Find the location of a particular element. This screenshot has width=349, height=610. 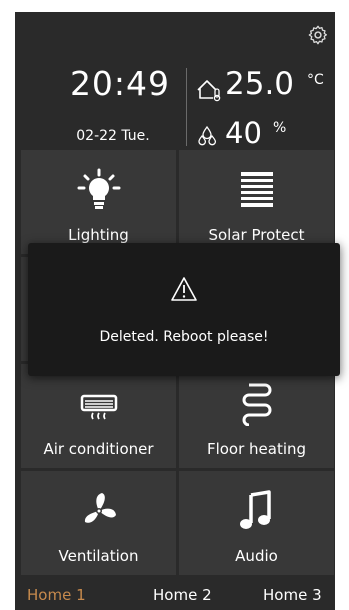

temperature-unit: °C is located at coordinates (315, 80).